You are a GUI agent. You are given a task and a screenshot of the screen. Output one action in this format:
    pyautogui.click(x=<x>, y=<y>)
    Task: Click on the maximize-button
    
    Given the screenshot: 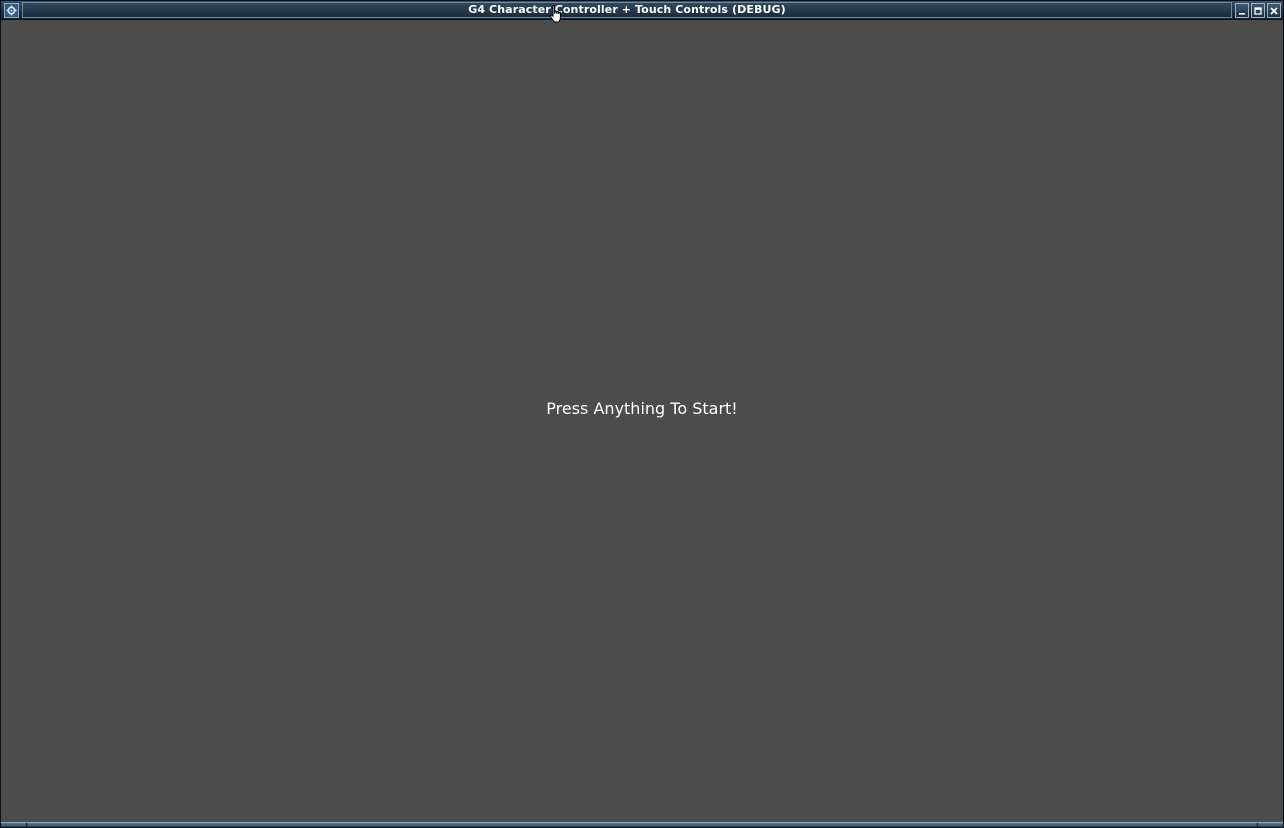 What is the action you would take?
    pyautogui.click(x=1258, y=10)
    